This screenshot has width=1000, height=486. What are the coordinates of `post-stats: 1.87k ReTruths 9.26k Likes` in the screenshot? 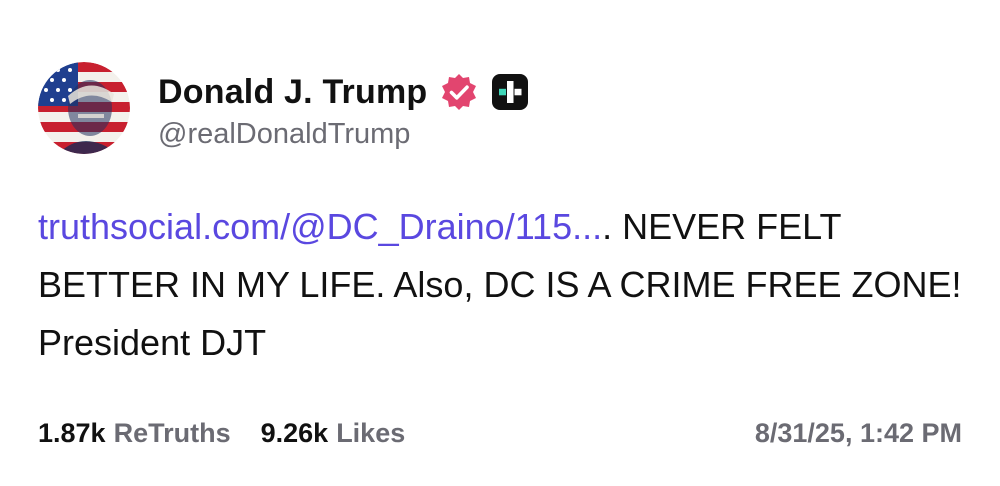 It's located at (236, 433).